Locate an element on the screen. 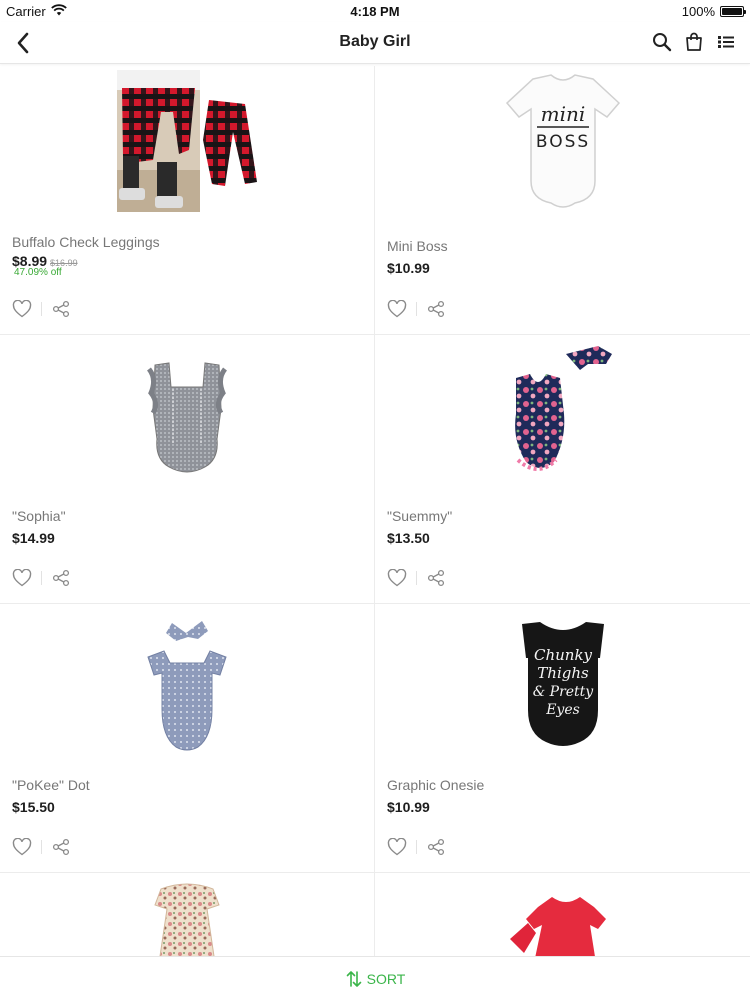  product-card: "PoKee" Dot $15.50 is located at coordinates (187, 738).